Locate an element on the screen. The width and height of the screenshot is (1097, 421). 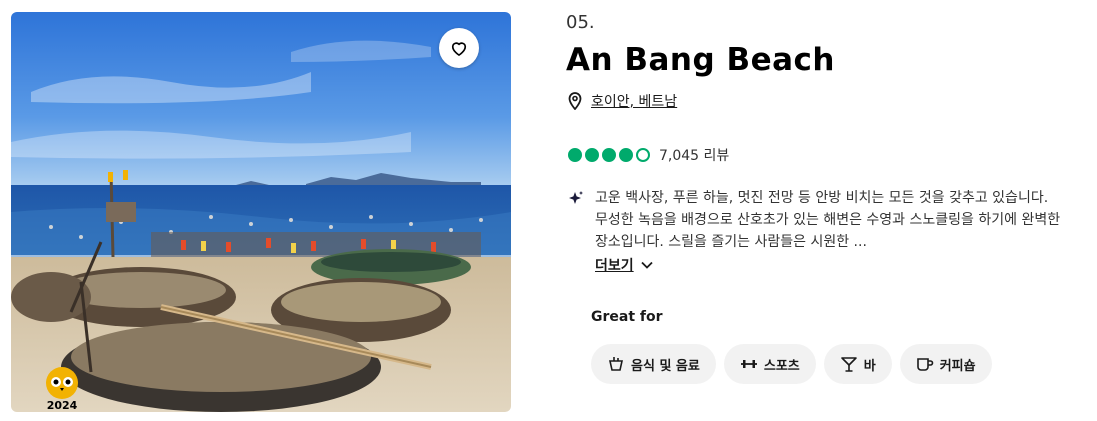
tag-food-drink: 음식 및 음료 is located at coordinates (653, 364).